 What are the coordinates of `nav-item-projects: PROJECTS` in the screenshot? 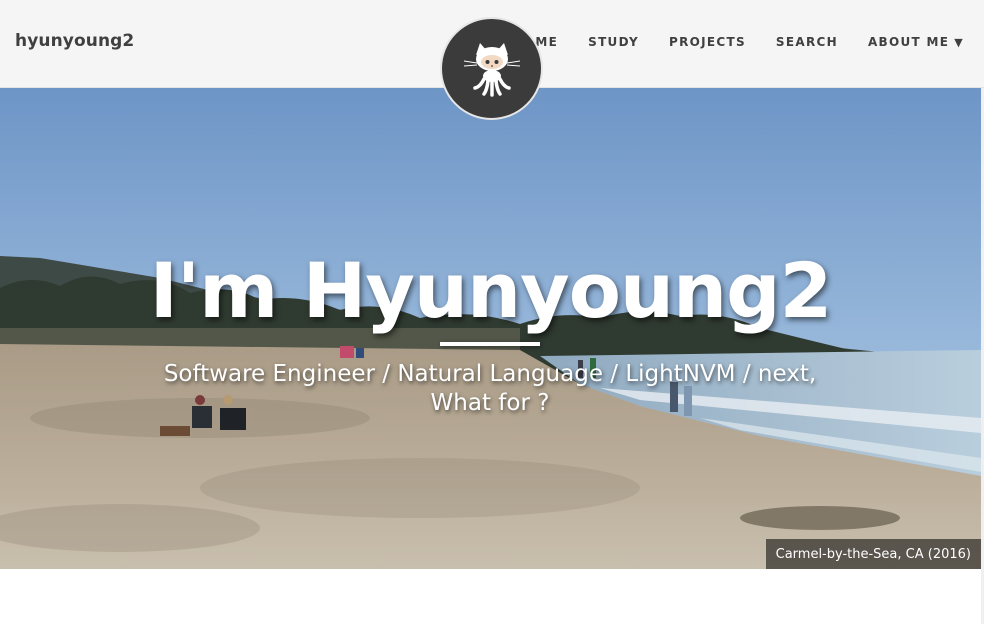 It's located at (707, 42).